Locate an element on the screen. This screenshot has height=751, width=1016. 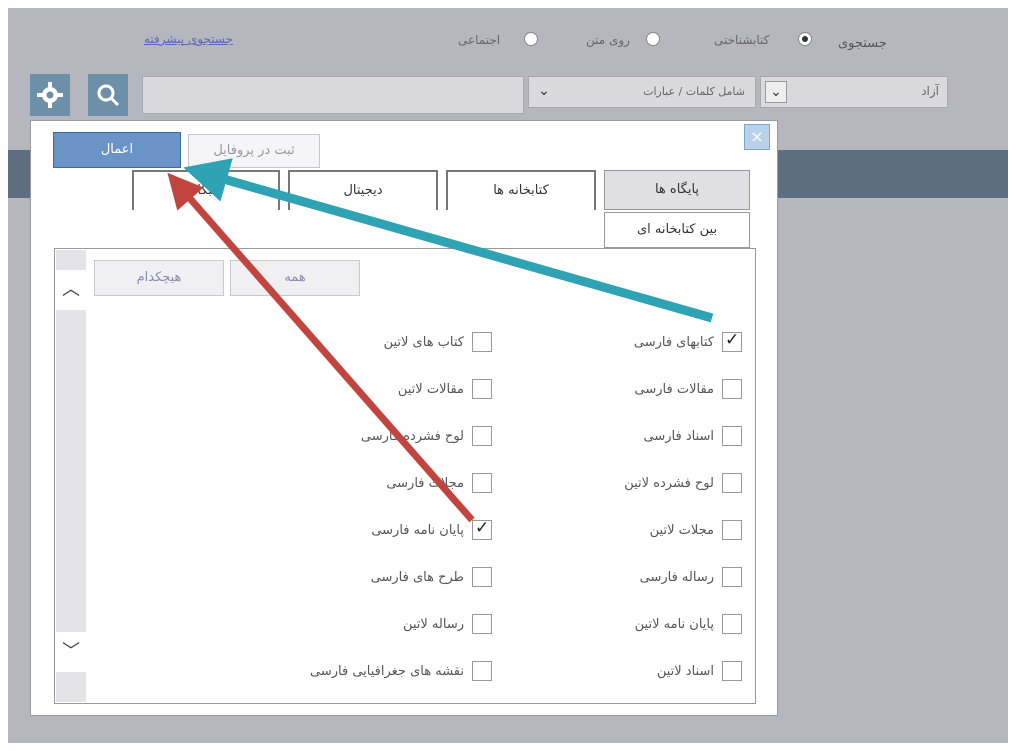
tab-digital: دیجیتال is located at coordinates (363, 190).